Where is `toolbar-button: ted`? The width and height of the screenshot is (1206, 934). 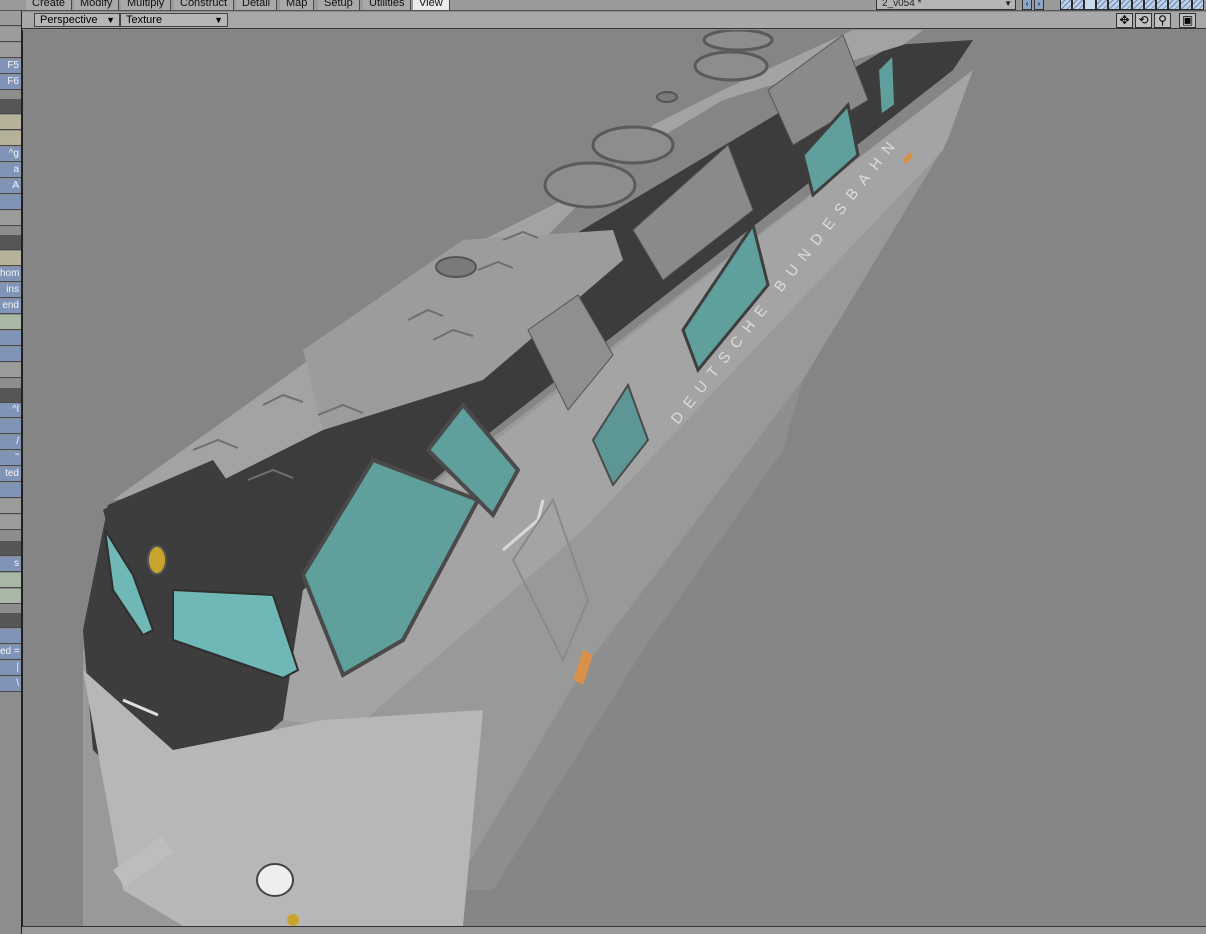
toolbar-button: ted is located at coordinates (10, 474).